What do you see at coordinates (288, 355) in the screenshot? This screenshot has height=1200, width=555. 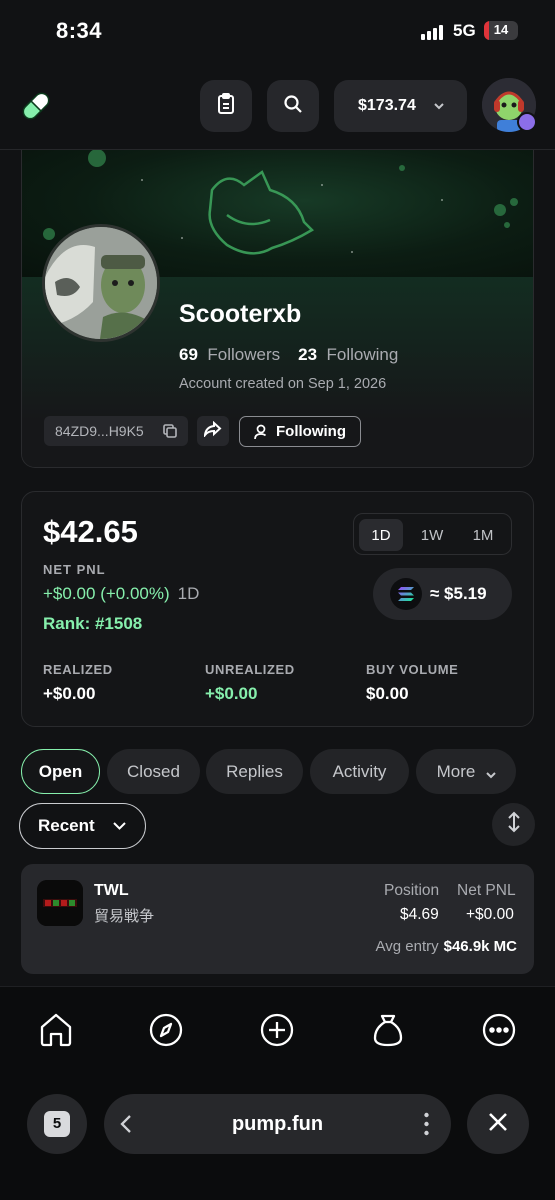 I see `follow-stats: 69 Followers 23 Following` at bounding box center [288, 355].